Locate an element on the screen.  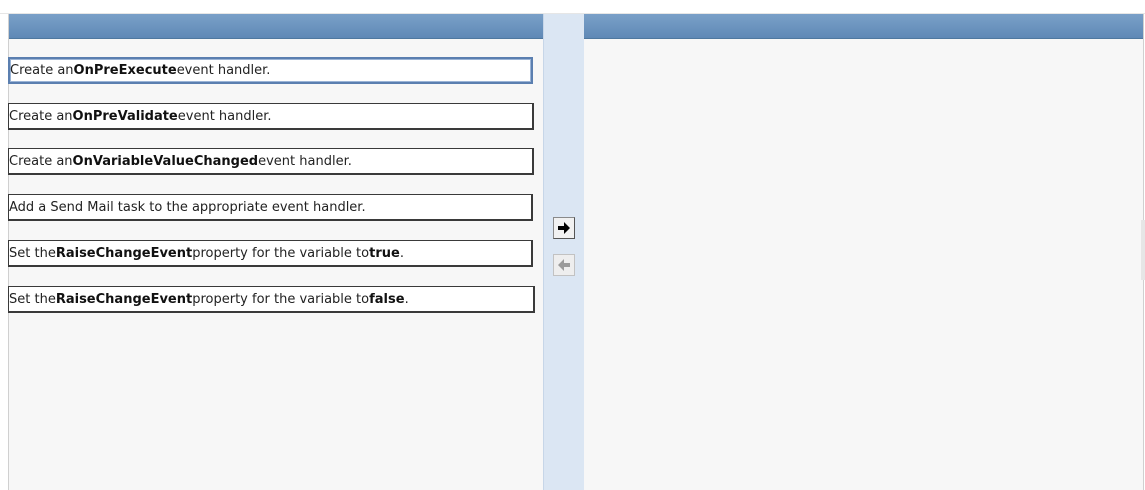
choice-item-onprevalidate: Create an OnPreValidate event handler. is located at coordinates (271, 116).